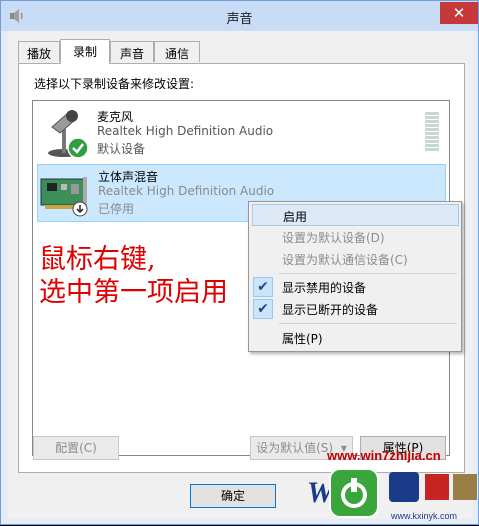 Image resolution: width=479 pixels, height=526 pixels. What do you see at coordinates (433, 487) in the screenshot?
I see `brand-logo-icon` at bounding box center [433, 487].